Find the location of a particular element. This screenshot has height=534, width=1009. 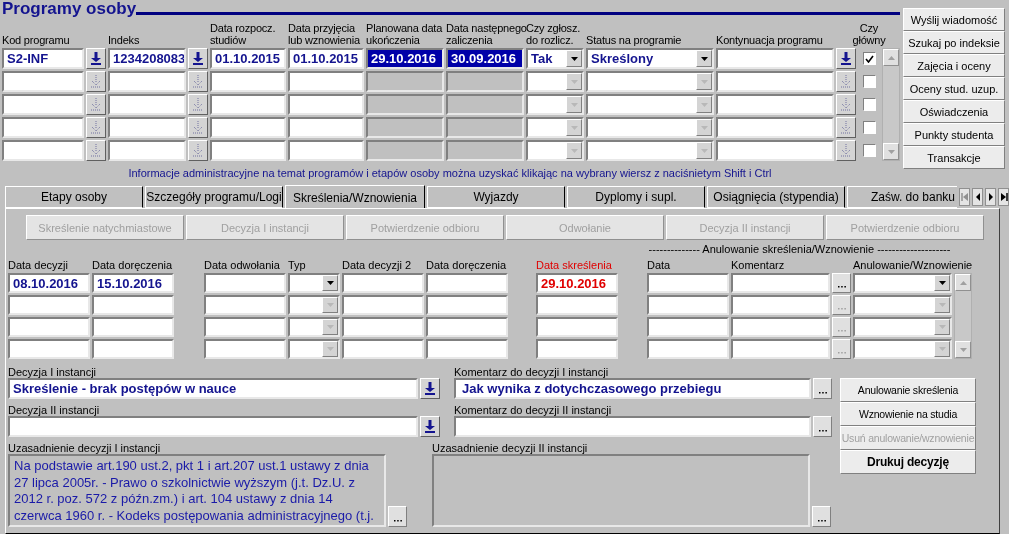

decision-button: Anulowanie skreślenia is located at coordinates (908, 390).